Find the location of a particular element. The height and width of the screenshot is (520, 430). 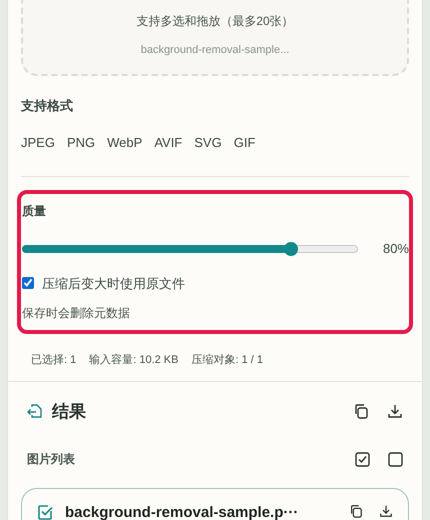

format-label: SVG is located at coordinates (208, 143).